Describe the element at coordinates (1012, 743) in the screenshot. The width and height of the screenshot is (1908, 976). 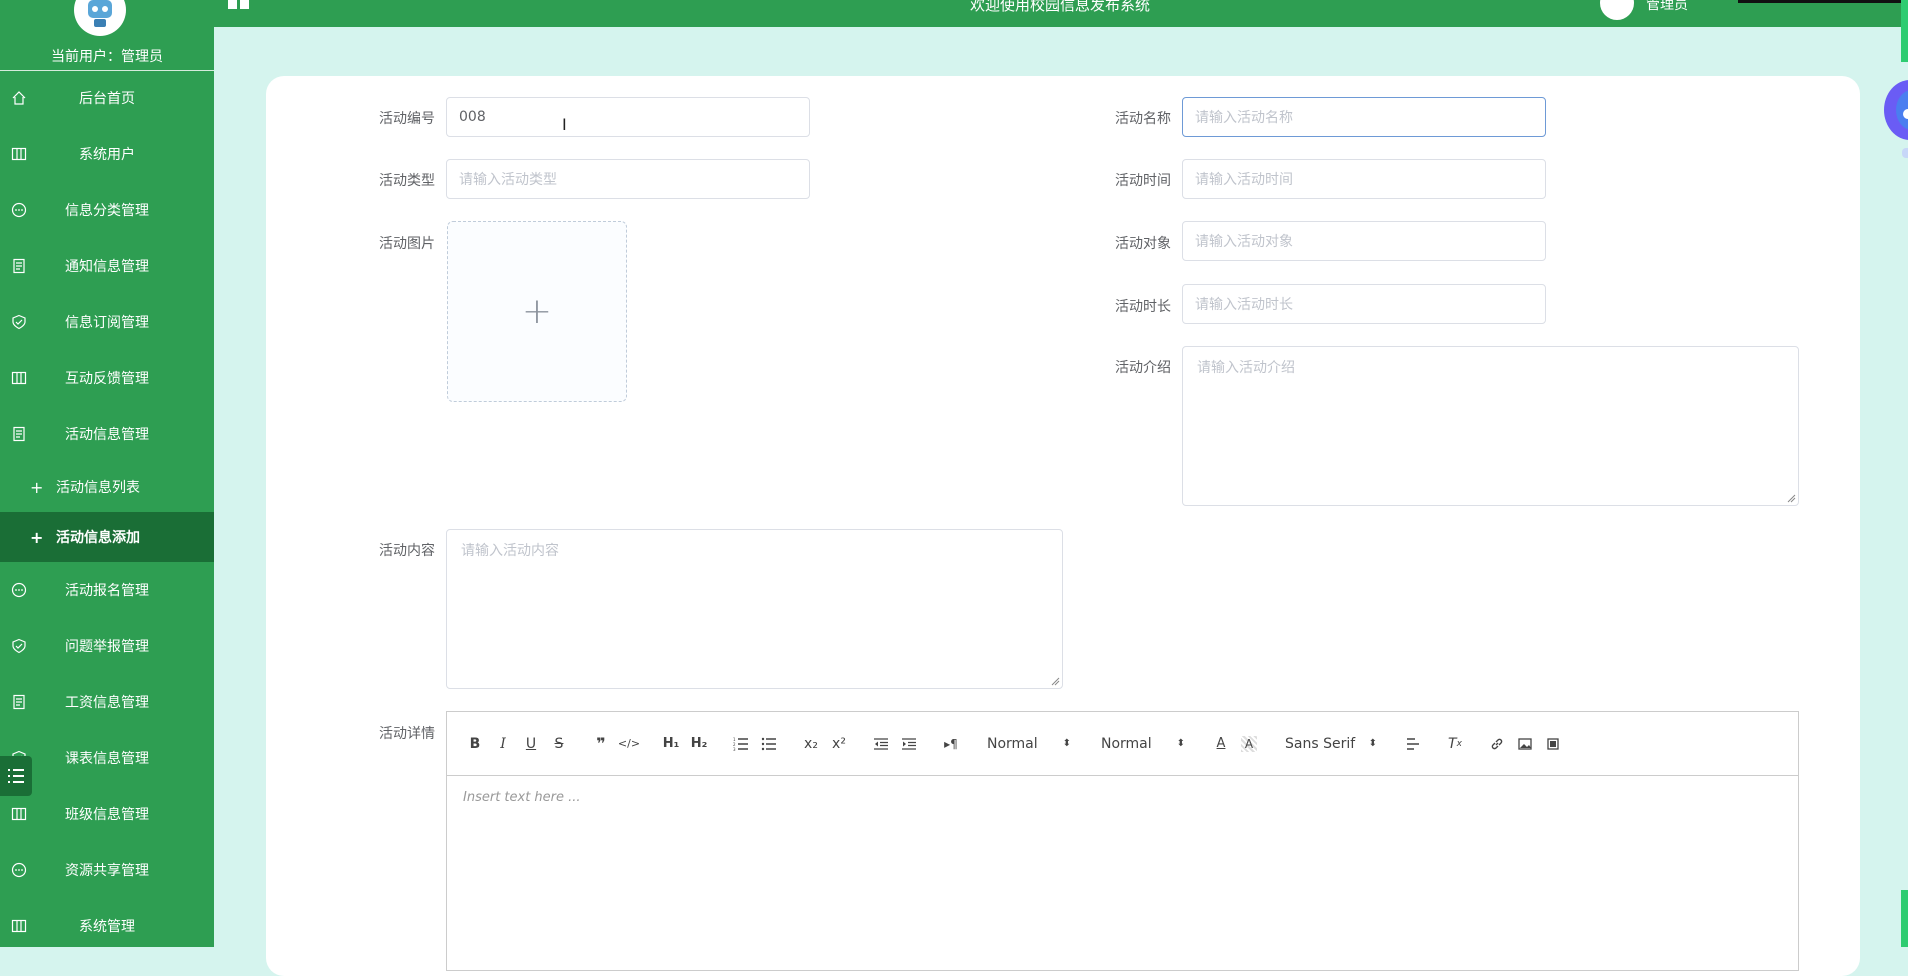
I see `header-select-value: Normal` at that location.